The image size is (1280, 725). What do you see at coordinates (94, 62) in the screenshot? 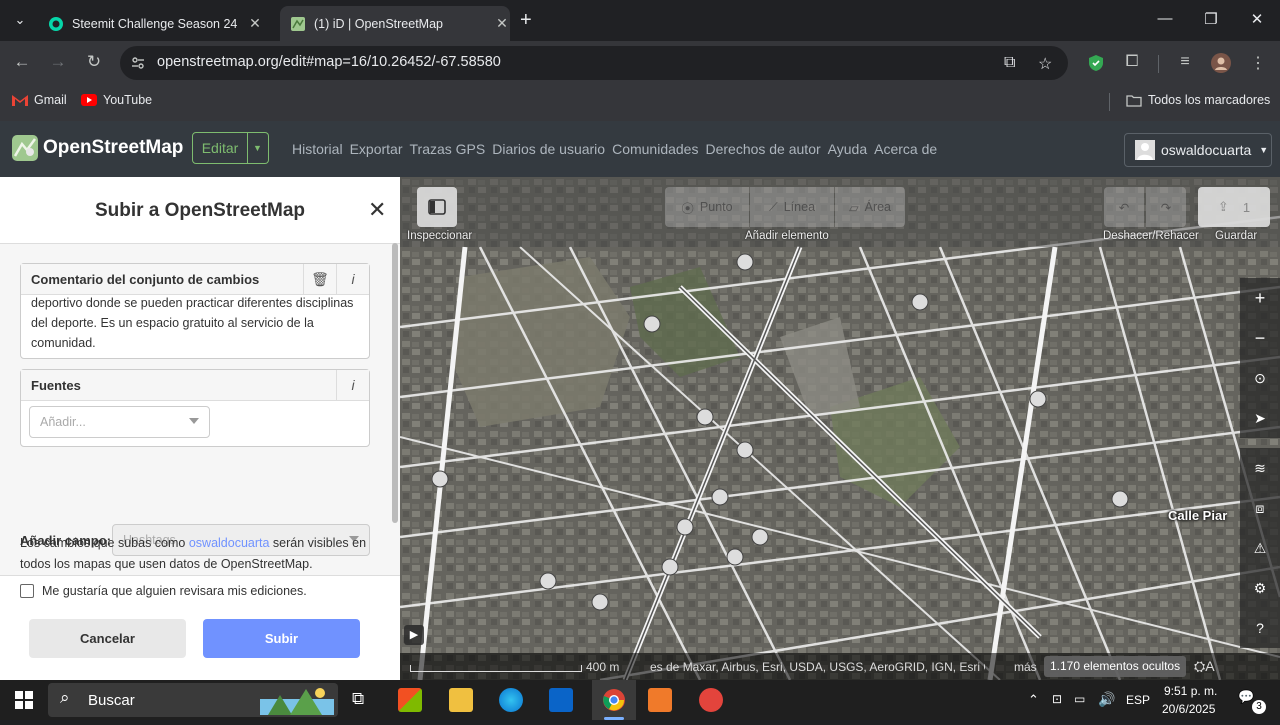
I see `reload-icon: ↻` at bounding box center [94, 62].